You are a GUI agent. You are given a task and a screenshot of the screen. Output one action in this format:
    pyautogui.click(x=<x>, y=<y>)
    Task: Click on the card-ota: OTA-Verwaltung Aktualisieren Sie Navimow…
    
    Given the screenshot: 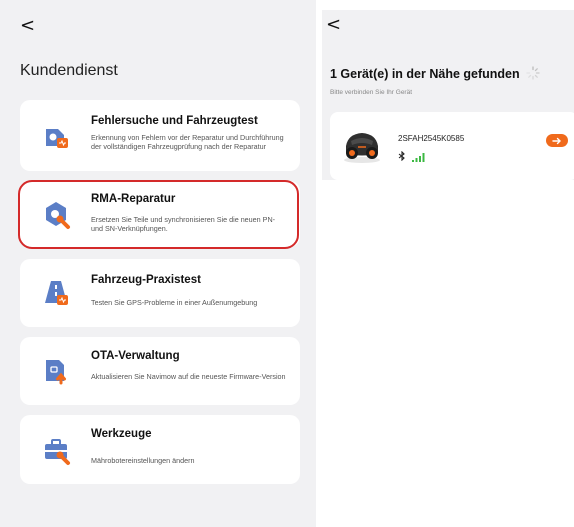 What is the action you would take?
    pyautogui.click(x=160, y=371)
    